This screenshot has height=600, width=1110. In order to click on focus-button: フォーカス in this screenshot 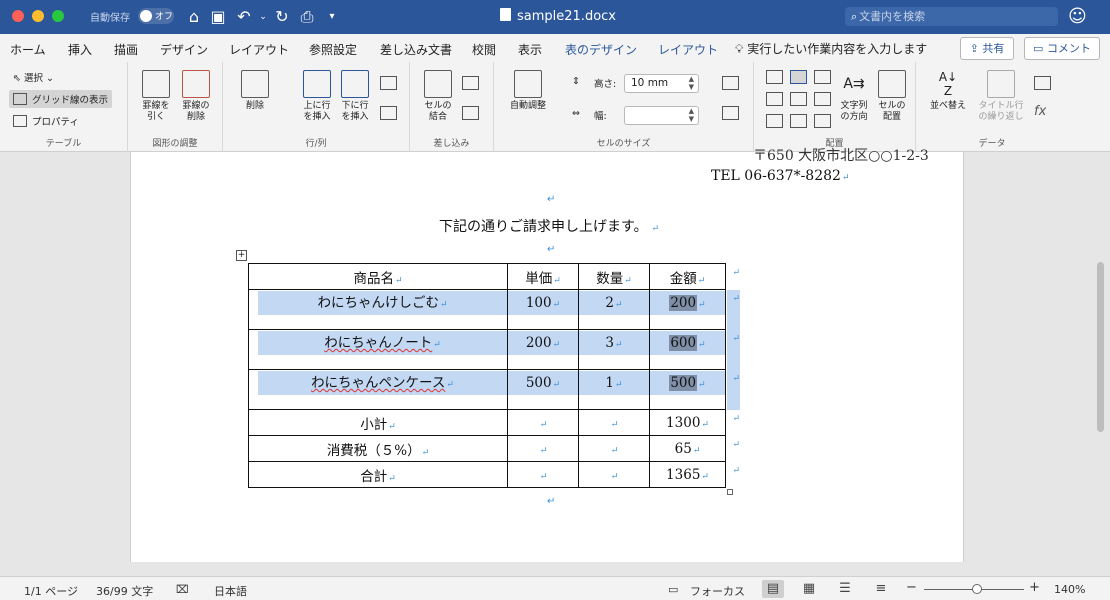, I will do `click(717, 591)`.